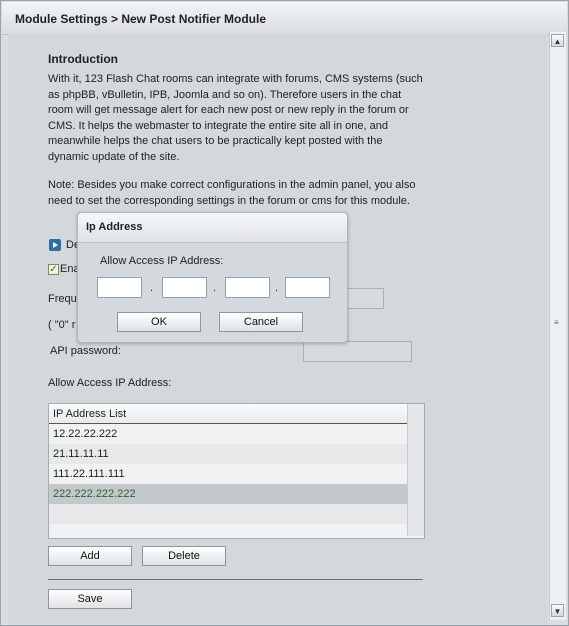 The image size is (569, 626). What do you see at coordinates (228, 514) in the screenshot?
I see `table-row-empty` at bounding box center [228, 514].